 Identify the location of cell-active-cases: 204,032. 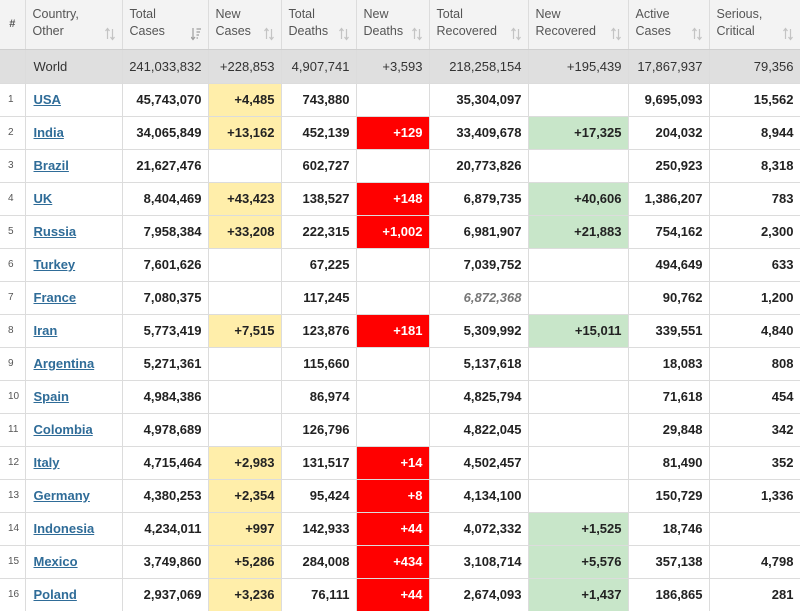
(669, 133).